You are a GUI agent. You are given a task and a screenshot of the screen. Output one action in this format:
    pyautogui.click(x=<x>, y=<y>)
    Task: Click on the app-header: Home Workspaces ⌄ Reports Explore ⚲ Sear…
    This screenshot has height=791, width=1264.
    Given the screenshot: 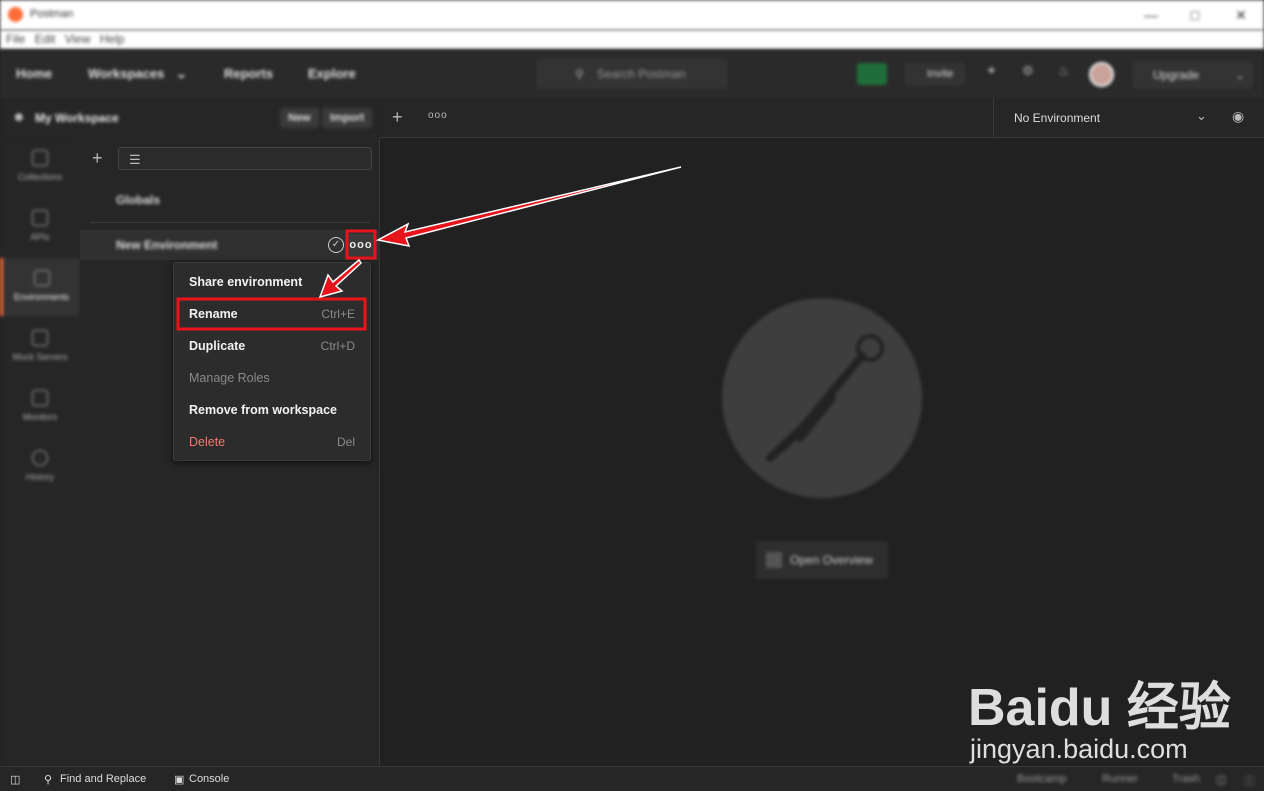 What is the action you would take?
    pyautogui.click(x=632, y=74)
    